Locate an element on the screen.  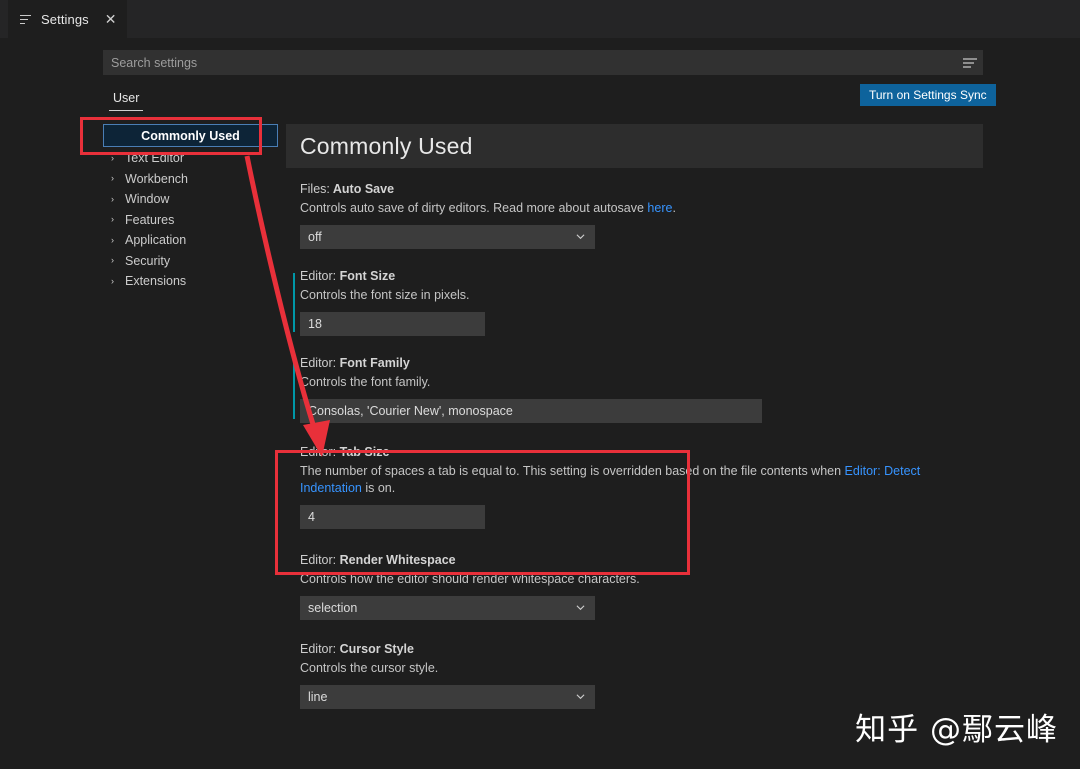
desc-text-after: . is located at coordinates (674, 208).